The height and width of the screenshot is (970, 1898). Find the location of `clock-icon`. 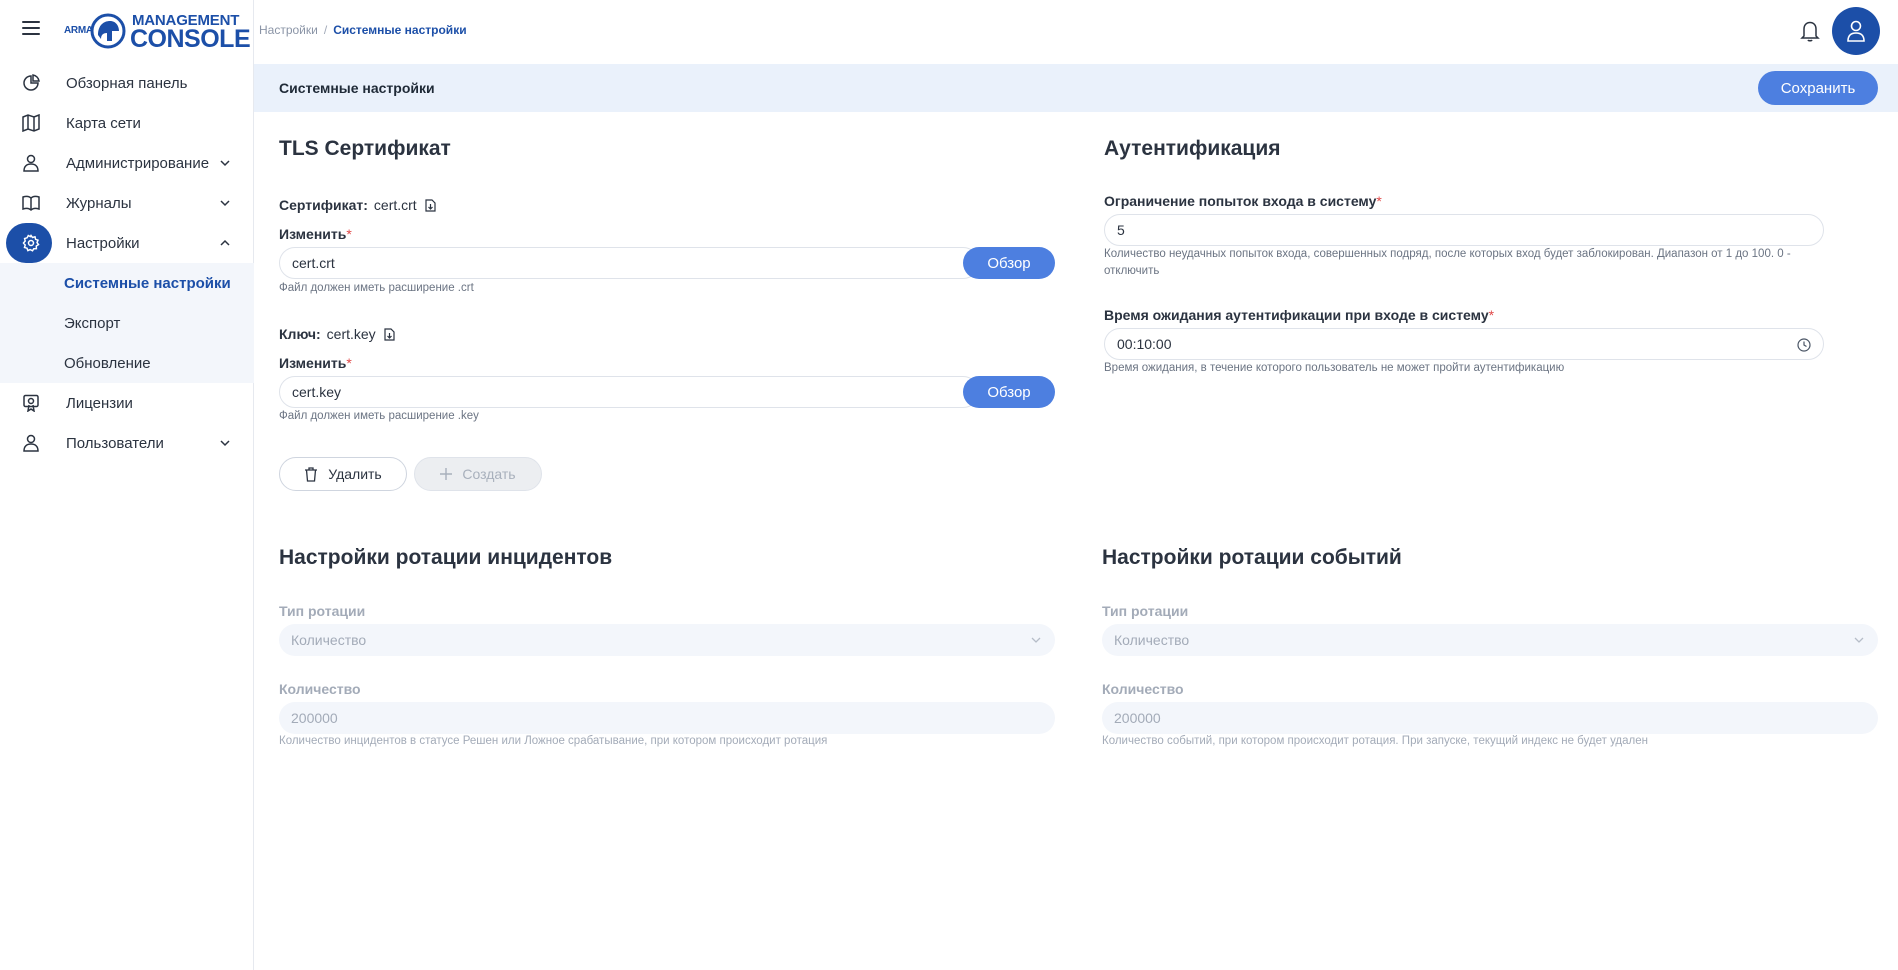

clock-icon is located at coordinates (1804, 345).